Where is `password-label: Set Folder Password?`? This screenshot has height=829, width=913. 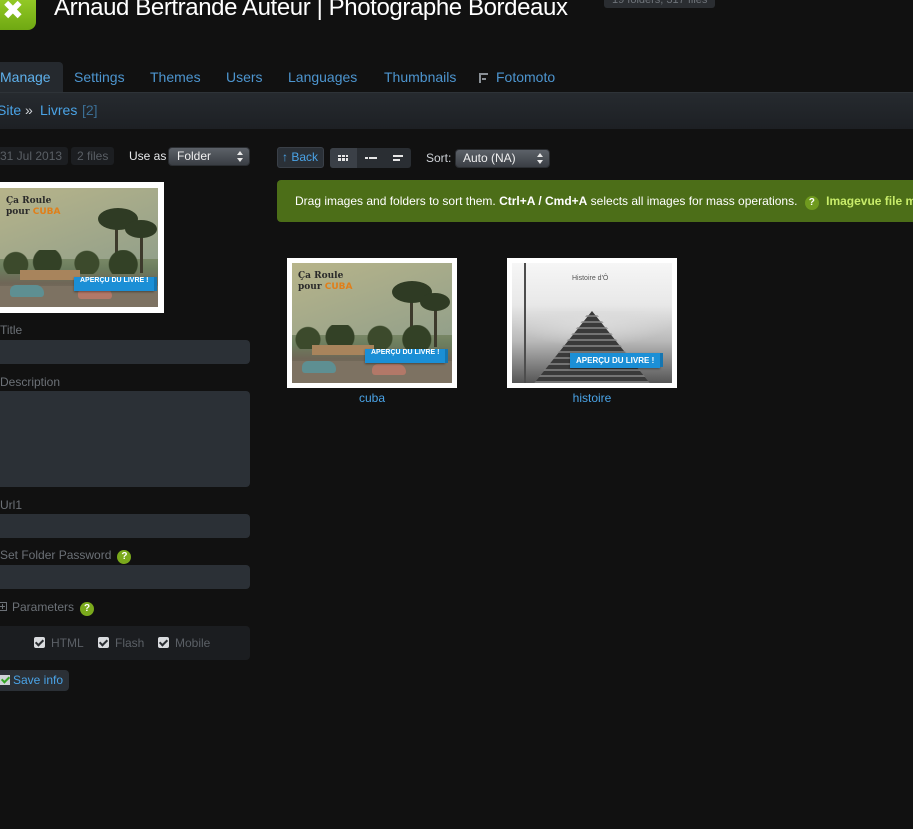 password-label: Set Folder Password? is located at coordinates (66, 556).